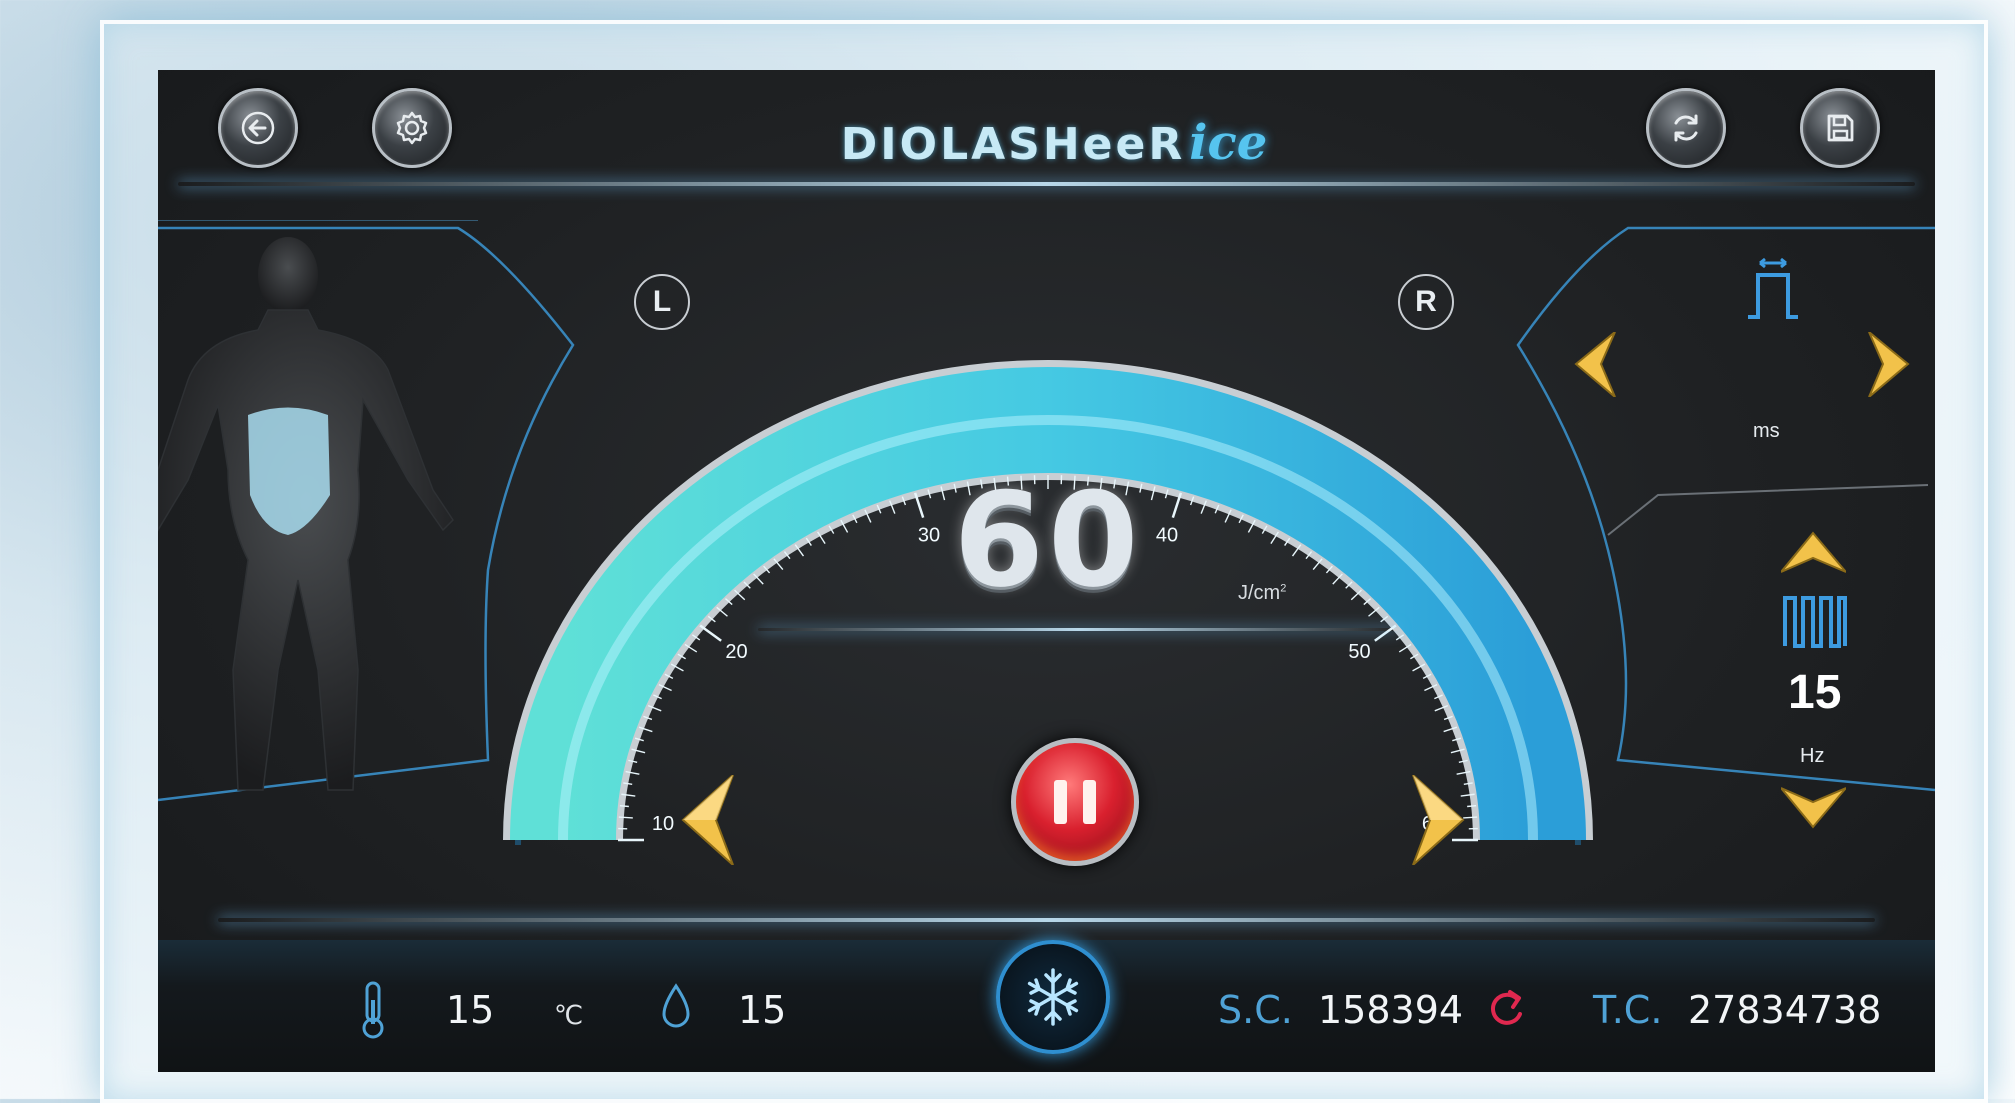 This screenshot has height=1103, width=2015. I want to click on header: DIOLASHeeR ice, so click(1046, 140).